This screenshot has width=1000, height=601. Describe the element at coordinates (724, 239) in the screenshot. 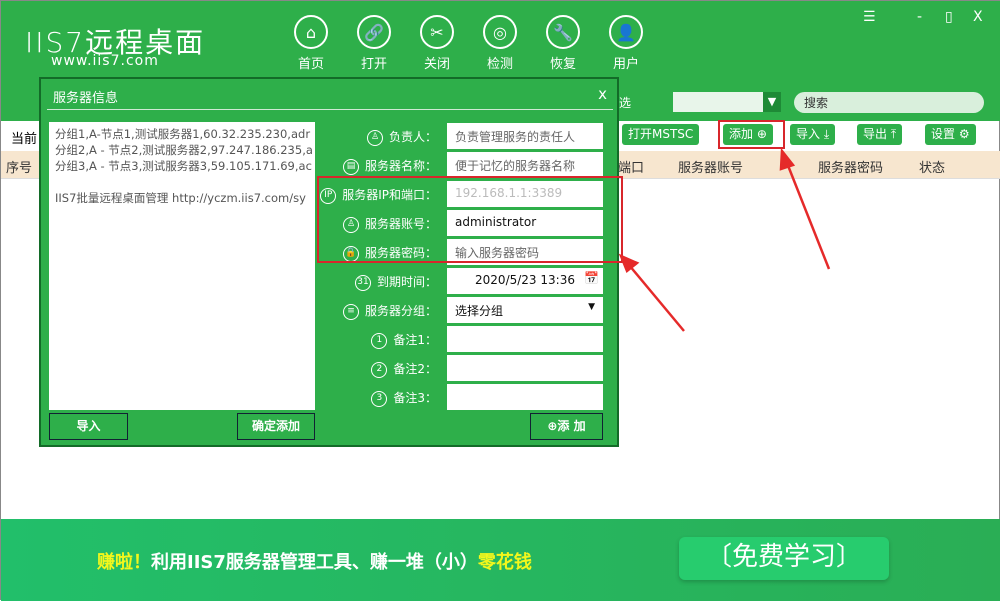

I see `annotation-arrows` at that location.